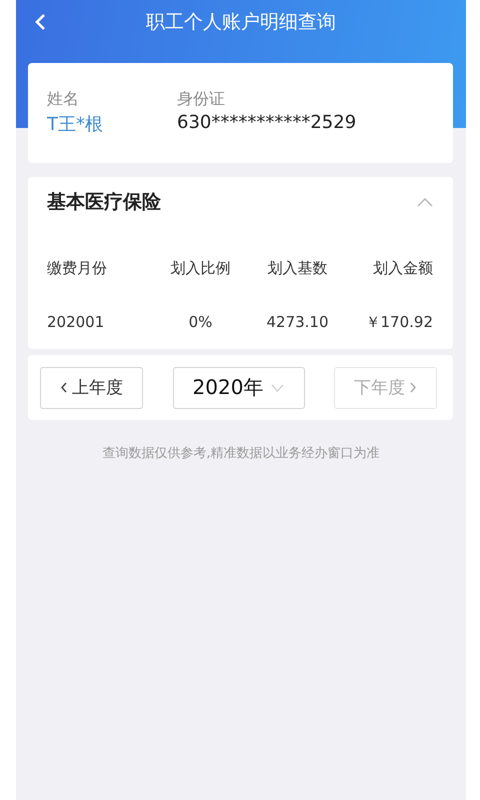 This screenshot has width=480, height=800. I want to click on table-cell-text: 0%, so click(201, 322).